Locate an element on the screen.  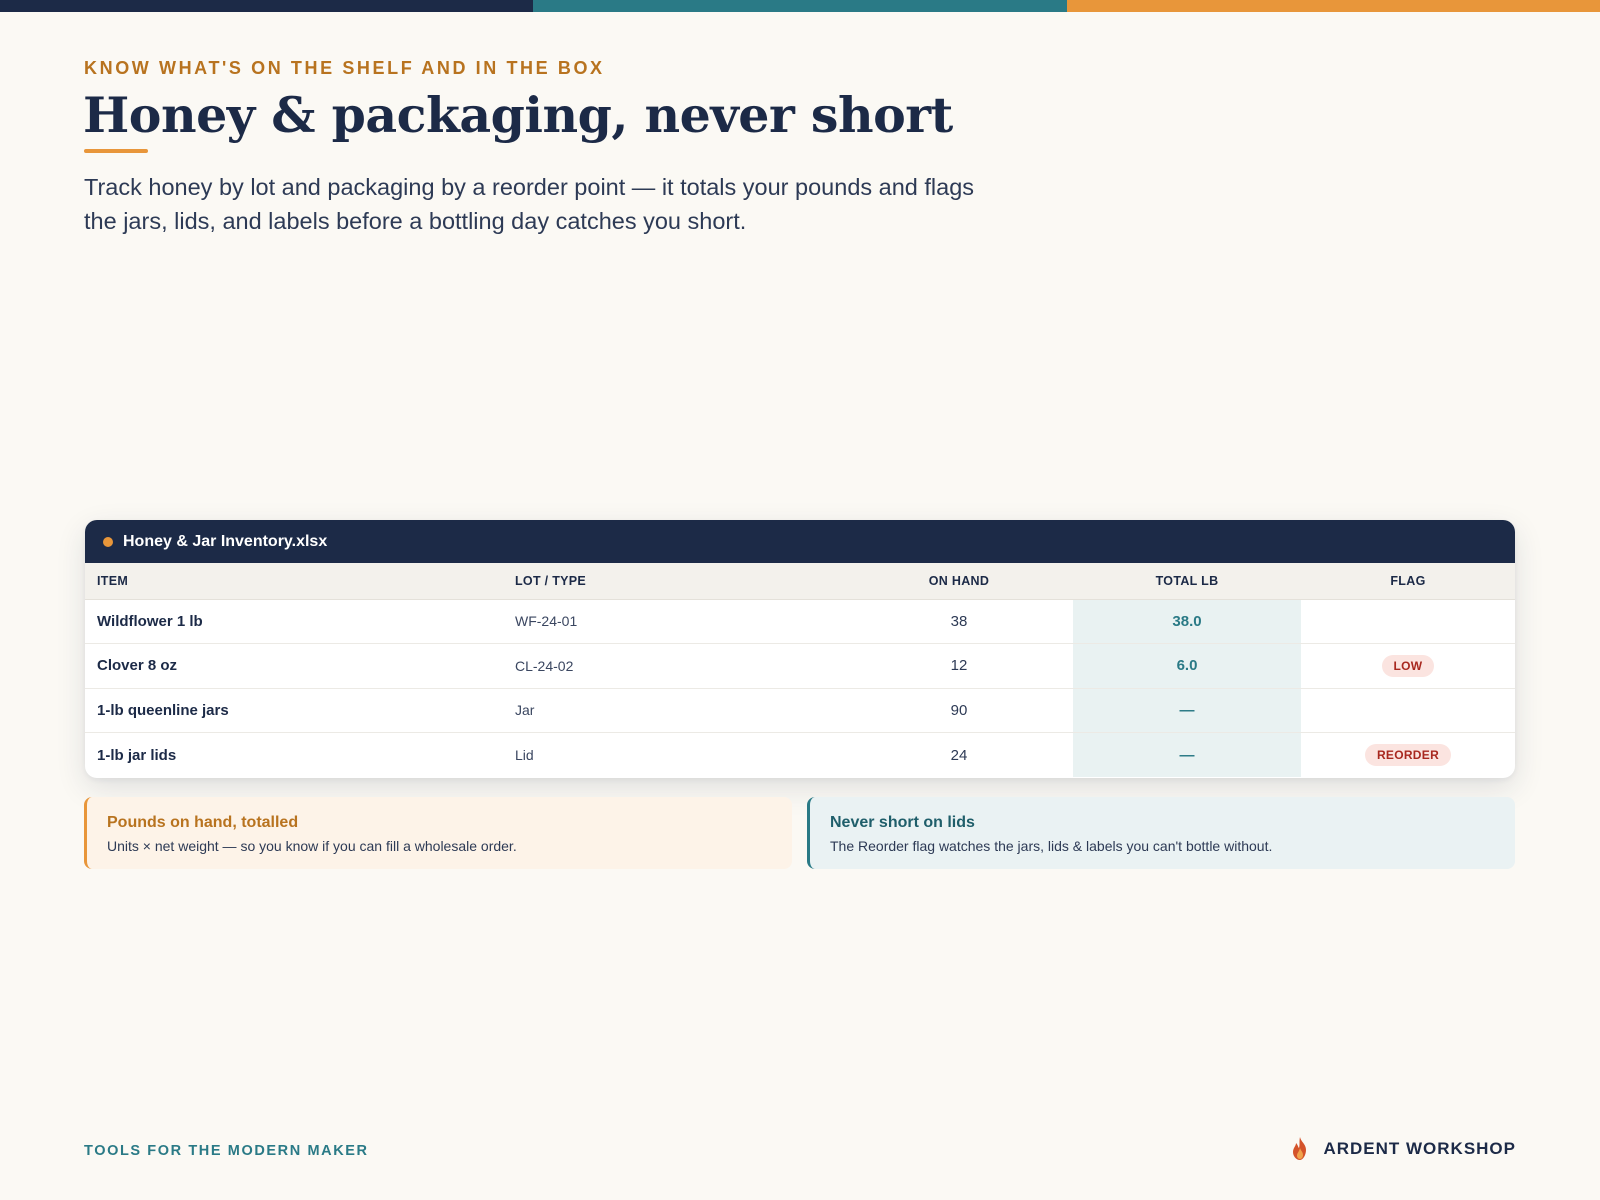
column-header-item: ITEM is located at coordinates (300, 581).